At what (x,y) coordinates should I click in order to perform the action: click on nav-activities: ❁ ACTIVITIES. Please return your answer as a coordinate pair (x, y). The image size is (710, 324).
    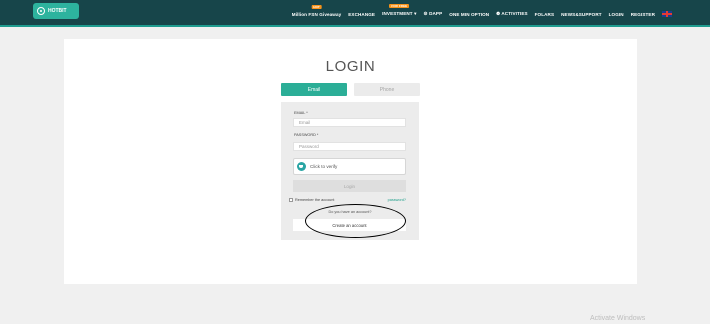
    Looking at the image, I should click on (511, 14).